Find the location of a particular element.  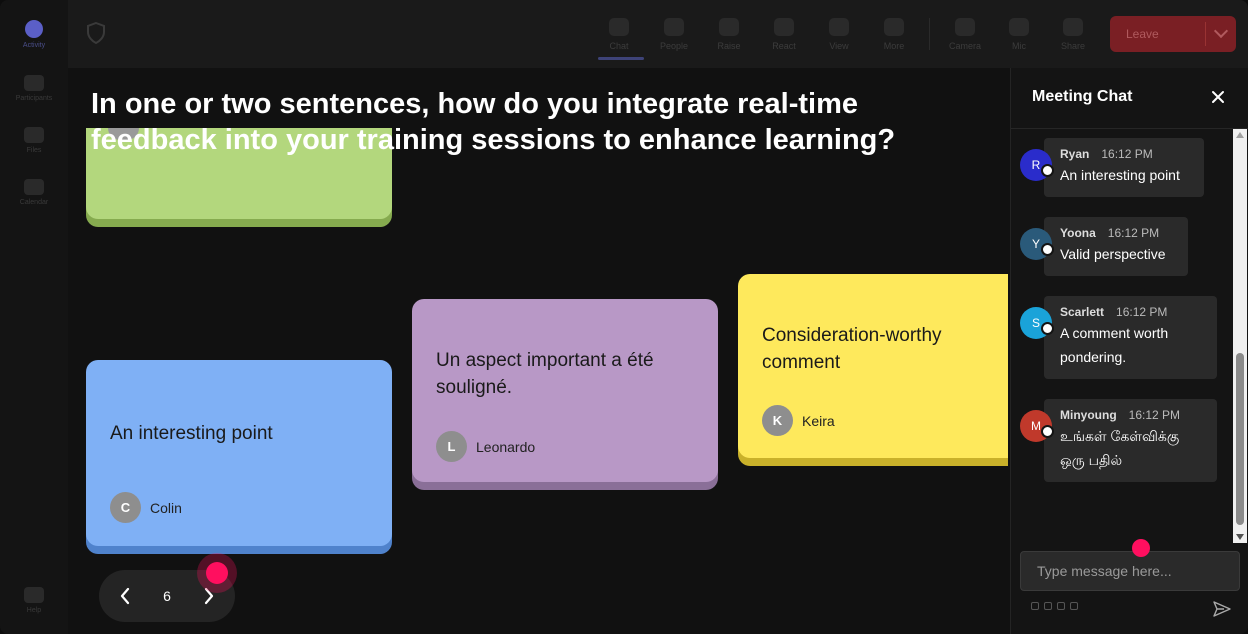

next-page-button is located at coordinates (209, 596).